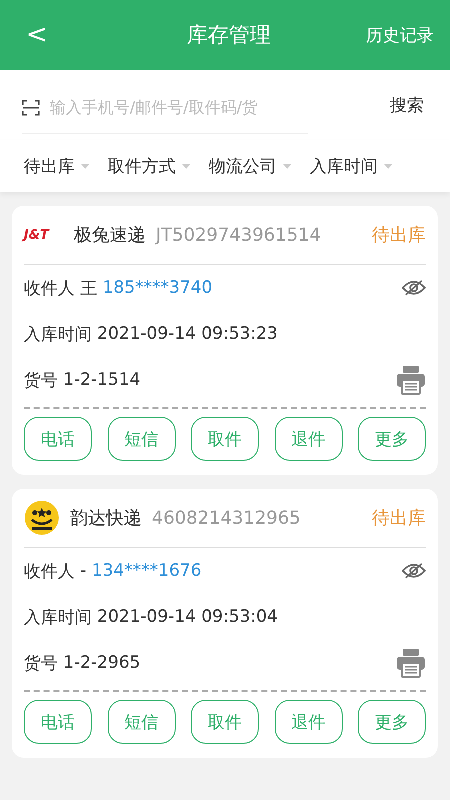  Describe the element at coordinates (37, 35) in the screenshot. I see `back-button: <` at that location.